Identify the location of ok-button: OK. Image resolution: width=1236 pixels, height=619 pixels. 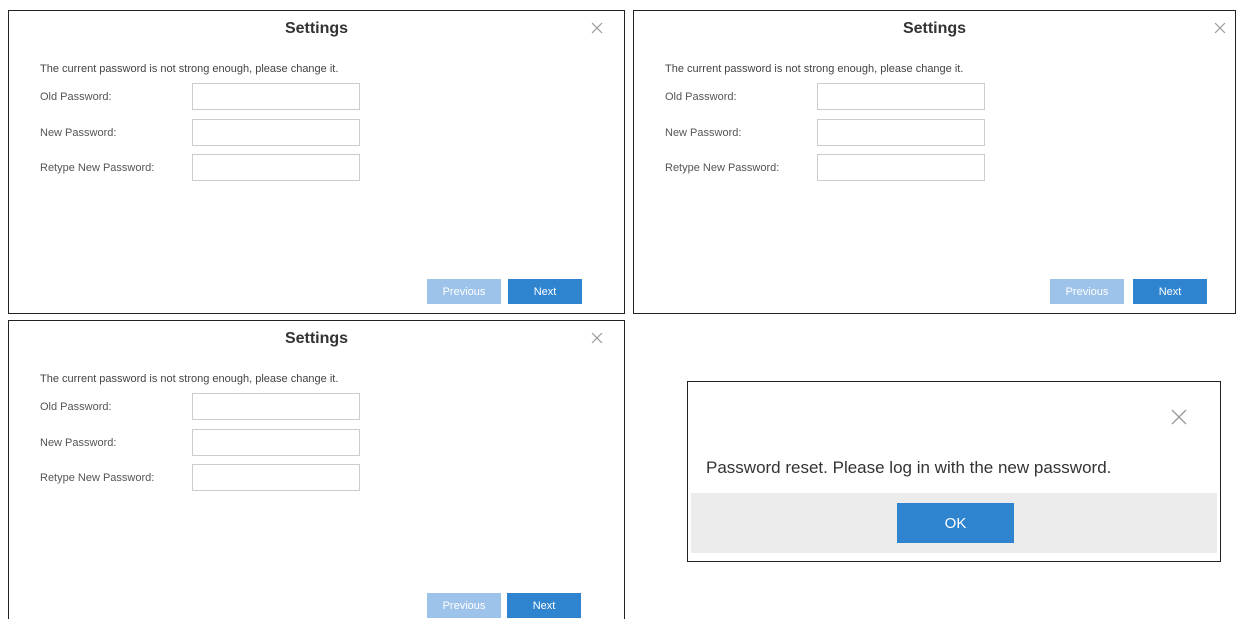
(955, 523).